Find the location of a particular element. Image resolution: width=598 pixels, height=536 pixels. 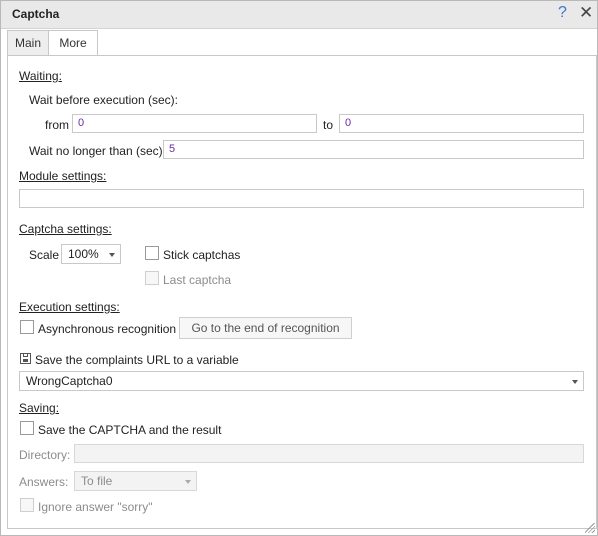

answers-dropdown: To file is located at coordinates (135, 481).